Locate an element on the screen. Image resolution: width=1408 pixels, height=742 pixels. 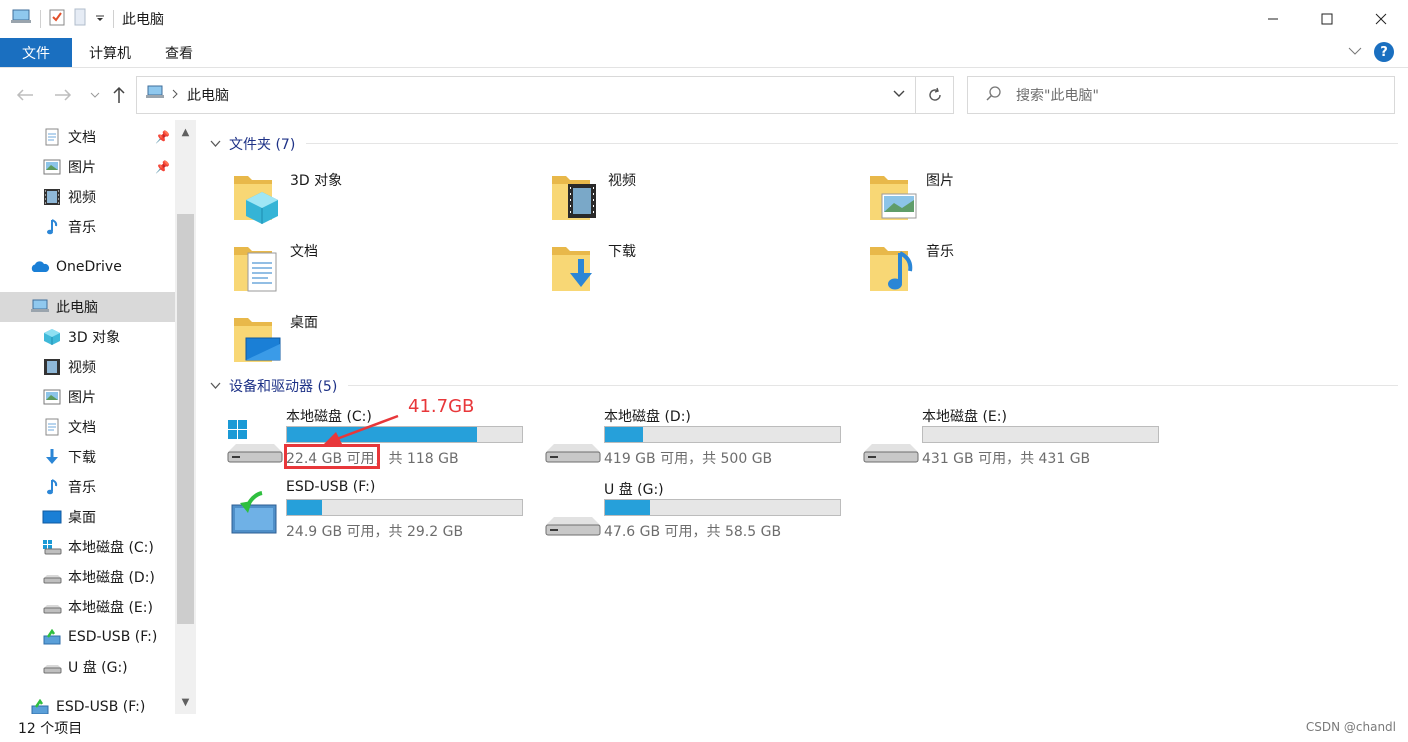
music-folder-icon is located at coordinates (891, 269).